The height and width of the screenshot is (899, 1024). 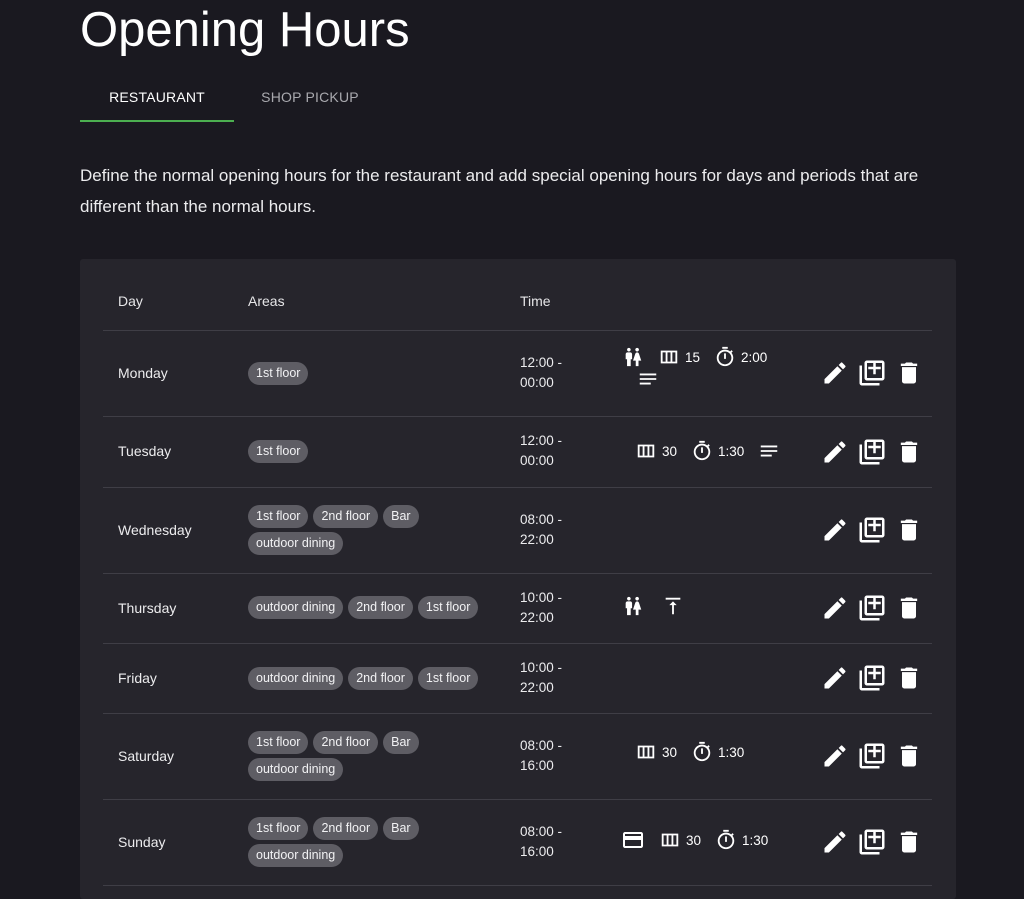 I want to click on day-label: Monday, so click(x=143, y=373).